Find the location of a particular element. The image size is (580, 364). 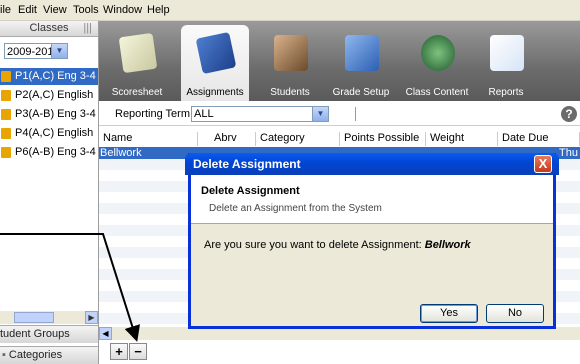

reporting-term-value: ALL is located at coordinates (204, 114).